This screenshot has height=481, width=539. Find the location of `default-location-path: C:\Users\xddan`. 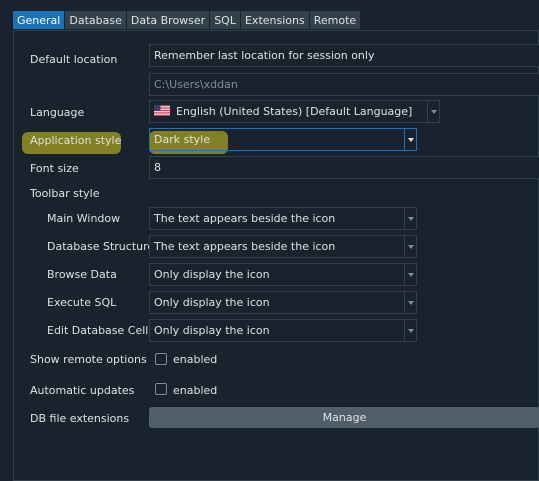

default-location-path: C:\Users\xddan is located at coordinates (196, 84).